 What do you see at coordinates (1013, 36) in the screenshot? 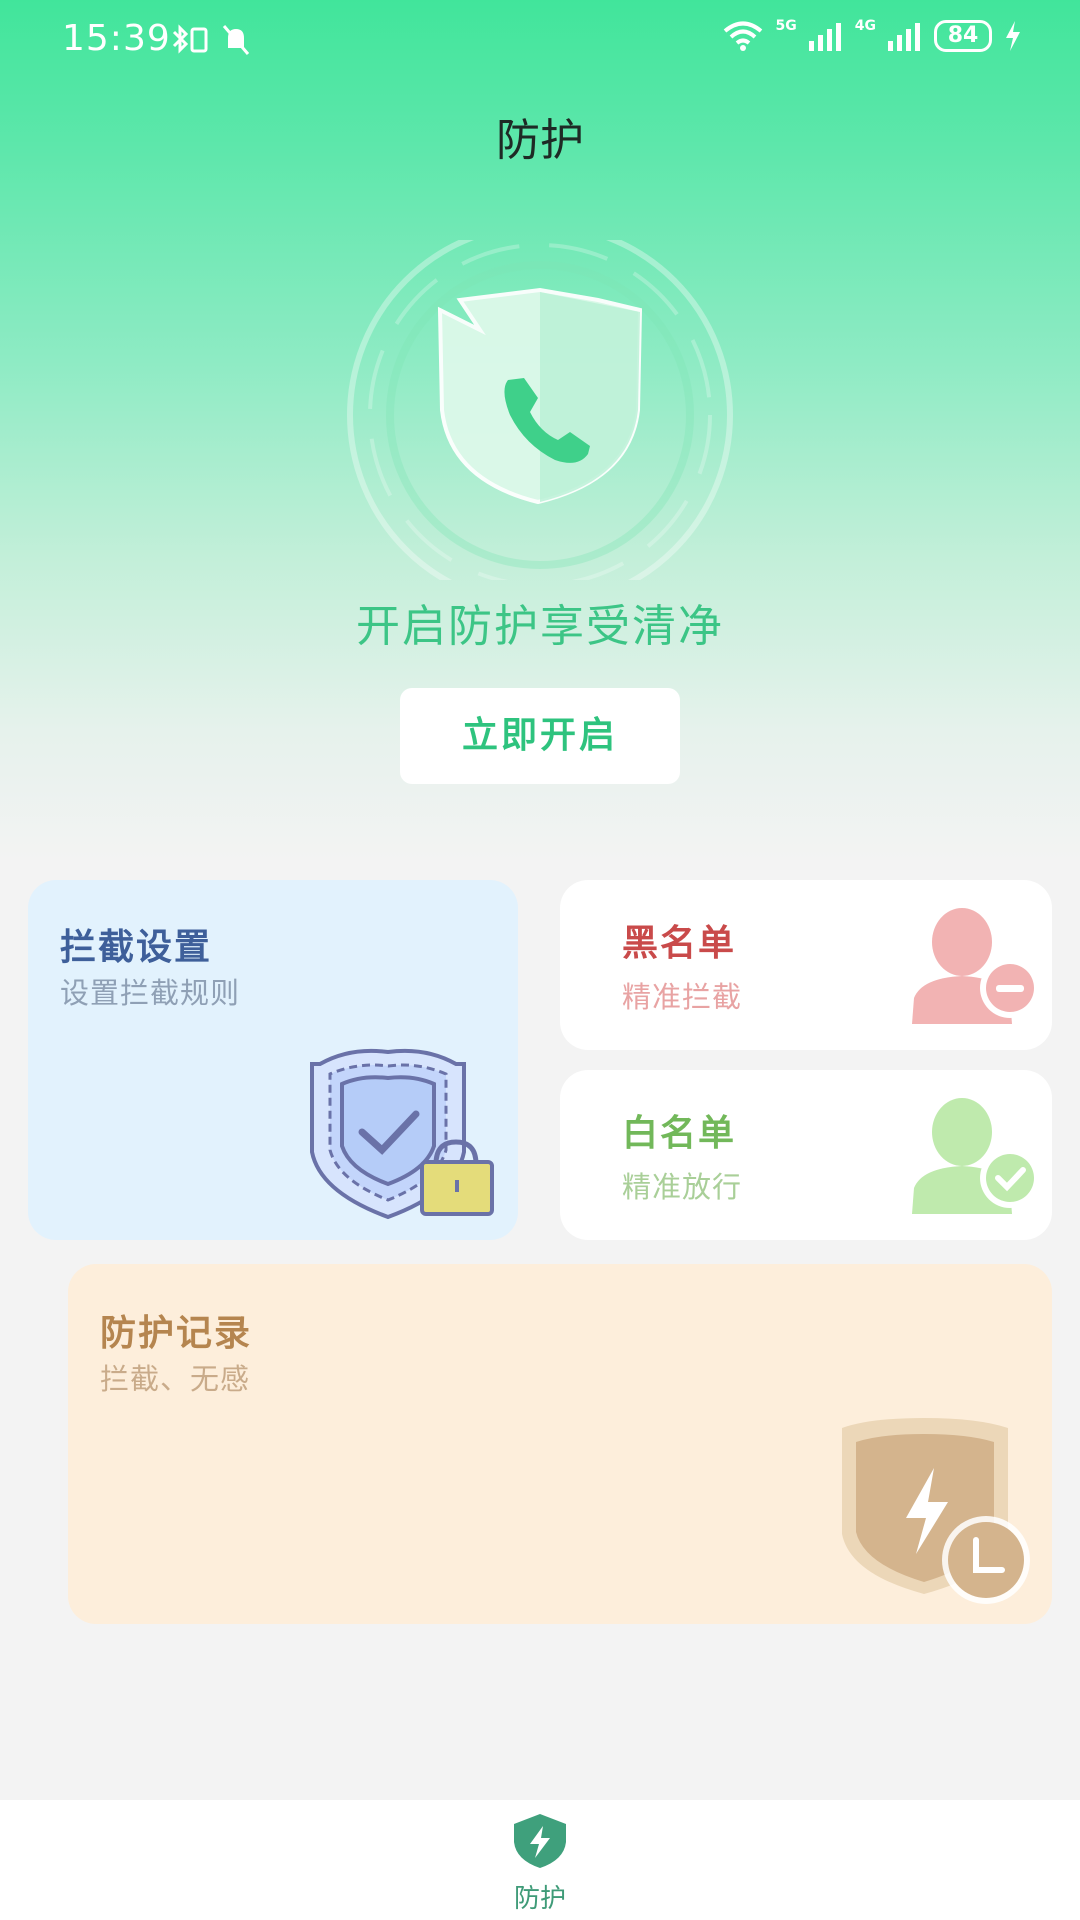
I see `charging-icon` at bounding box center [1013, 36].